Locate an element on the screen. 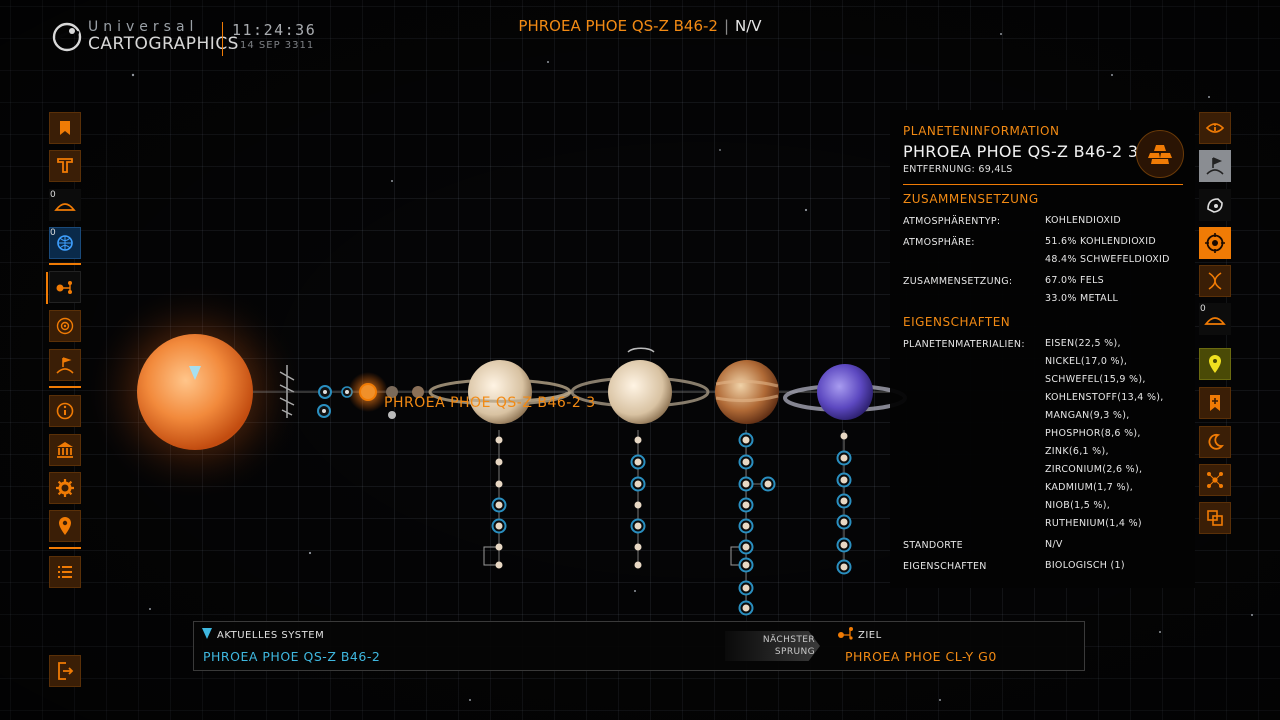 The image size is (1280, 720). dna-icon is located at coordinates (1215, 281).